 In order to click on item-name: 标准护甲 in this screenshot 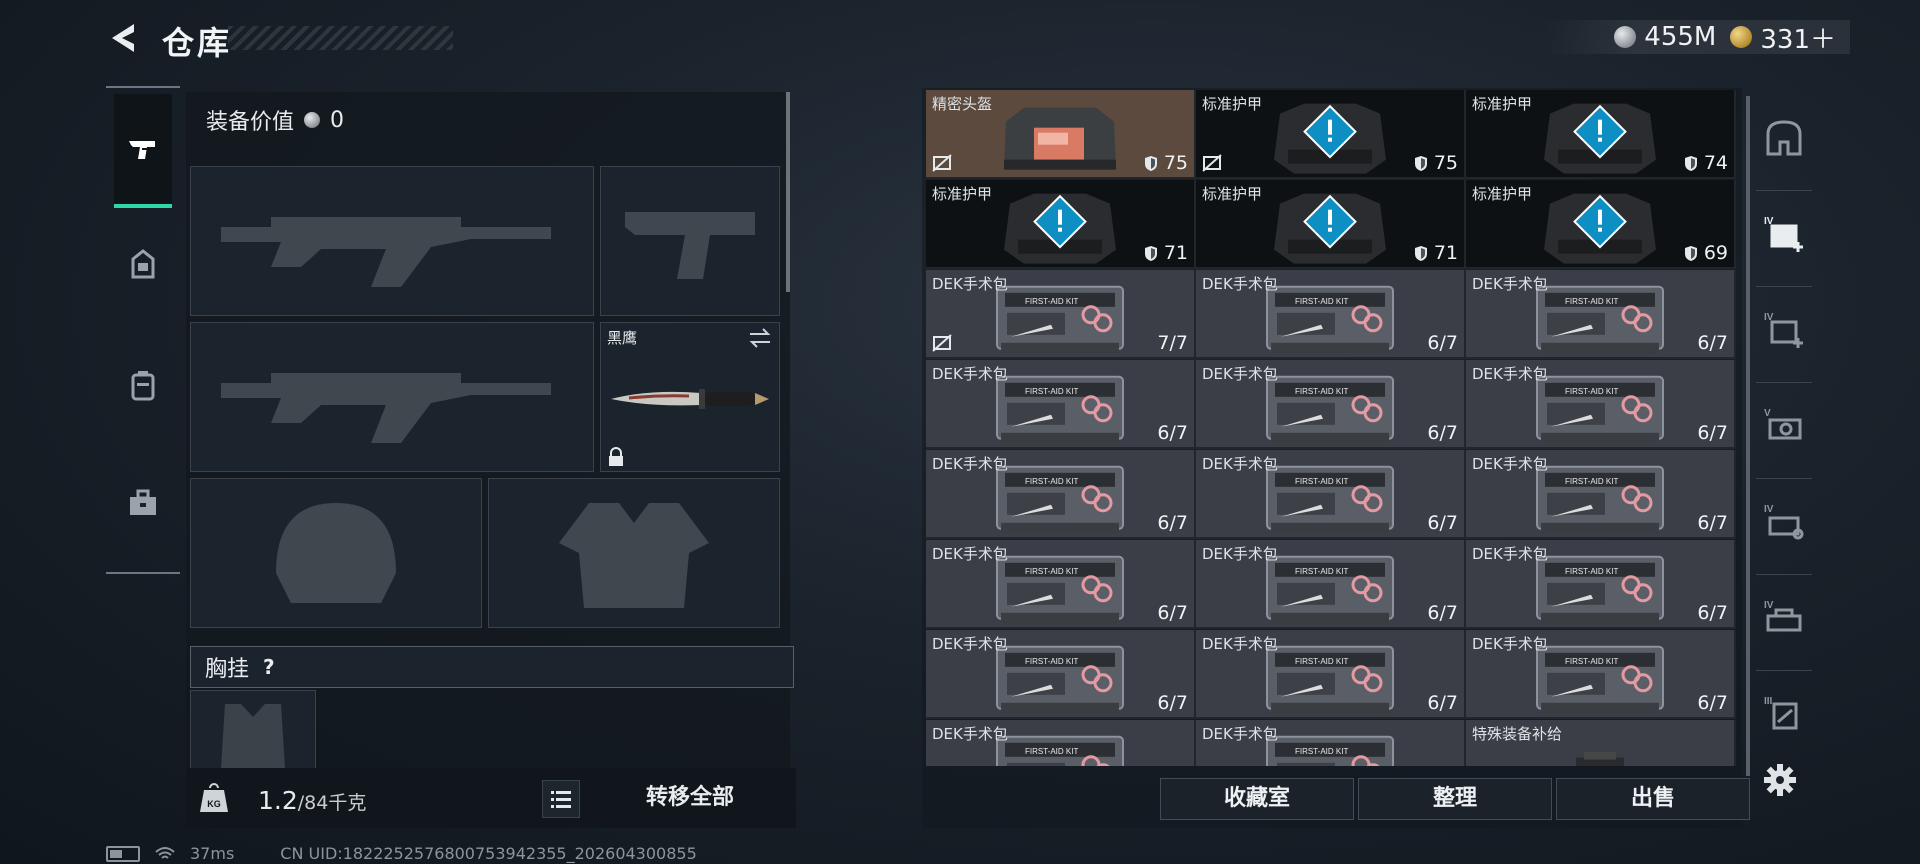, I will do `click(962, 194)`.